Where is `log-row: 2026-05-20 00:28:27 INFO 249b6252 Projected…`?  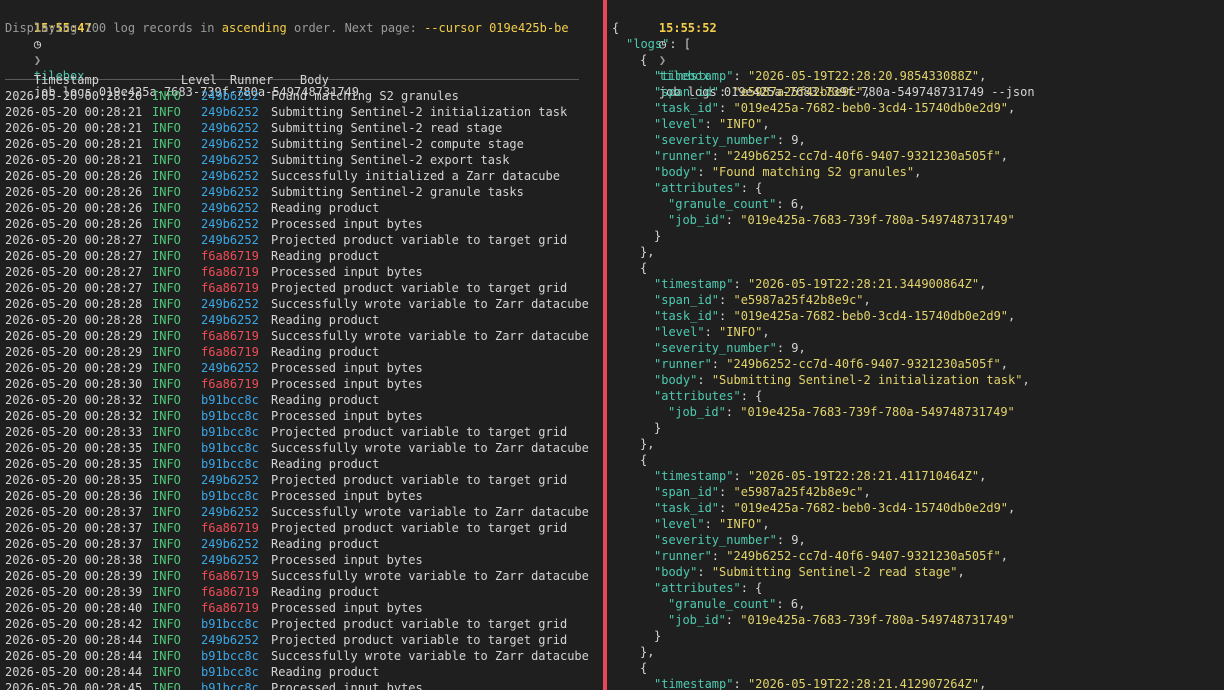 log-row: 2026-05-20 00:28:27 INFO 249b6252 Projected… is located at coordinates (301, 240).